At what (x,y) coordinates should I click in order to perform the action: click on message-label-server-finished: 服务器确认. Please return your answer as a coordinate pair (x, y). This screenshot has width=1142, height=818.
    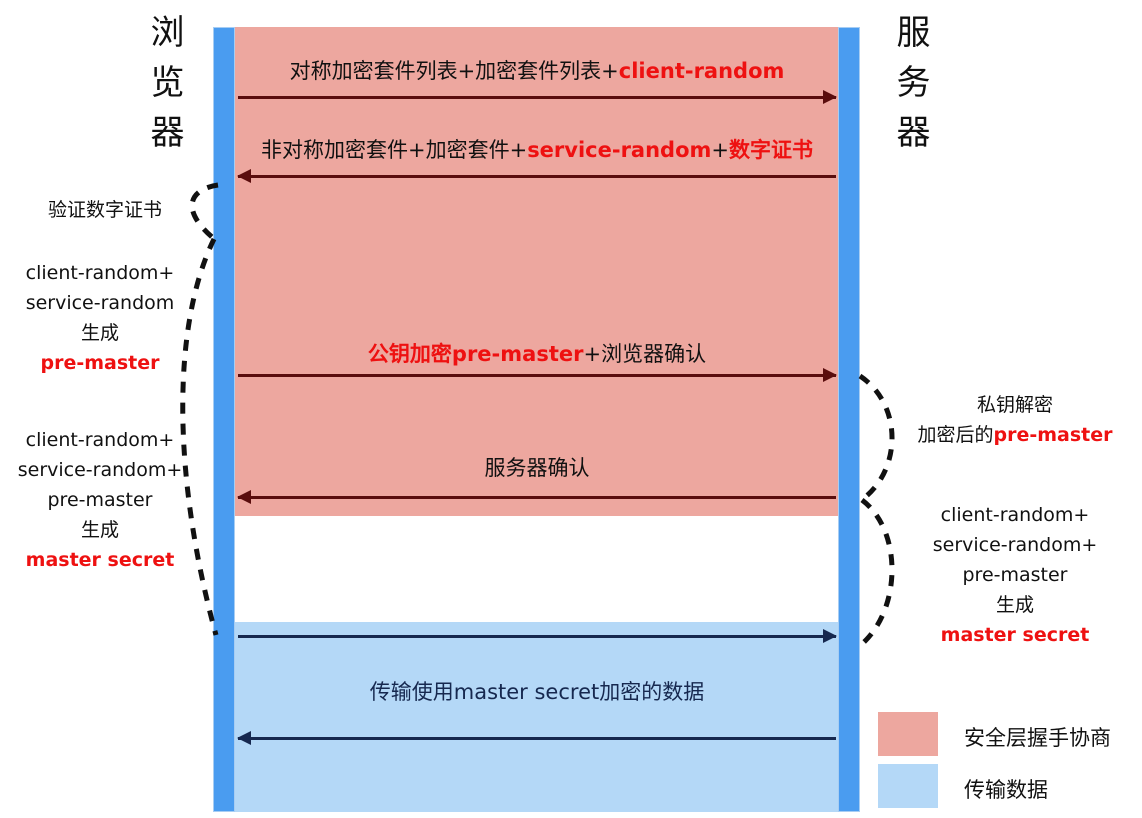
    Looking at the image, I should click on (537, 467).